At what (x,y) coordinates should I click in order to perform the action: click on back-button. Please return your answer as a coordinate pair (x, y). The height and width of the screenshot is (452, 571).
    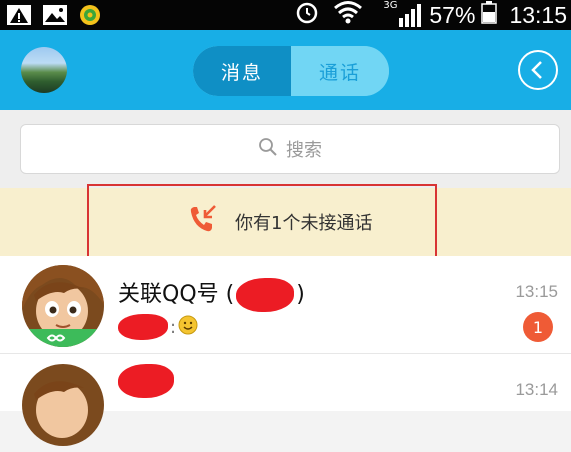
    Looking at the image, I should click on (538, 70).